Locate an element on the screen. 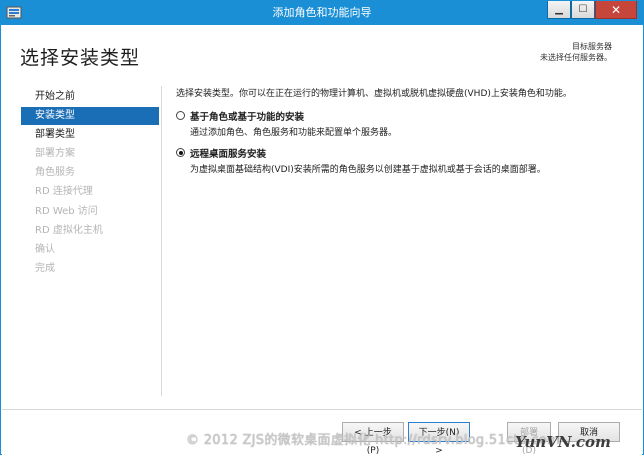 This screenshot has height=460, width=644. minimize-icon: ▁ is located at coordinates (559, 9).